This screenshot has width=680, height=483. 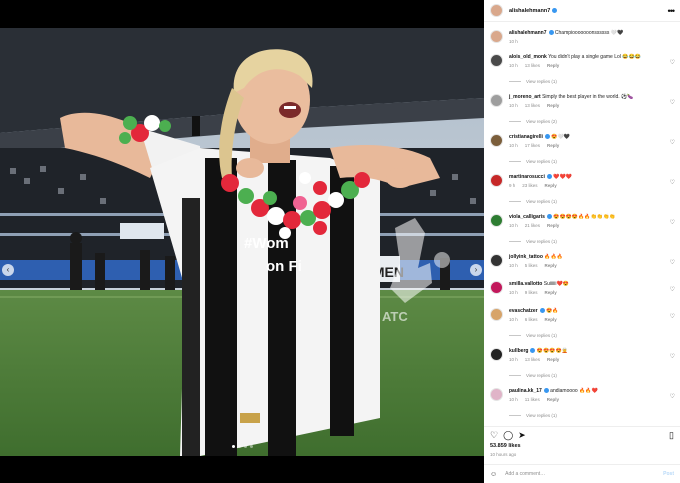 What do you see at coordinates (527, 177) in the screenshot?
I see `commenter-username: martinarosucci` at bounding box center [527, 177].